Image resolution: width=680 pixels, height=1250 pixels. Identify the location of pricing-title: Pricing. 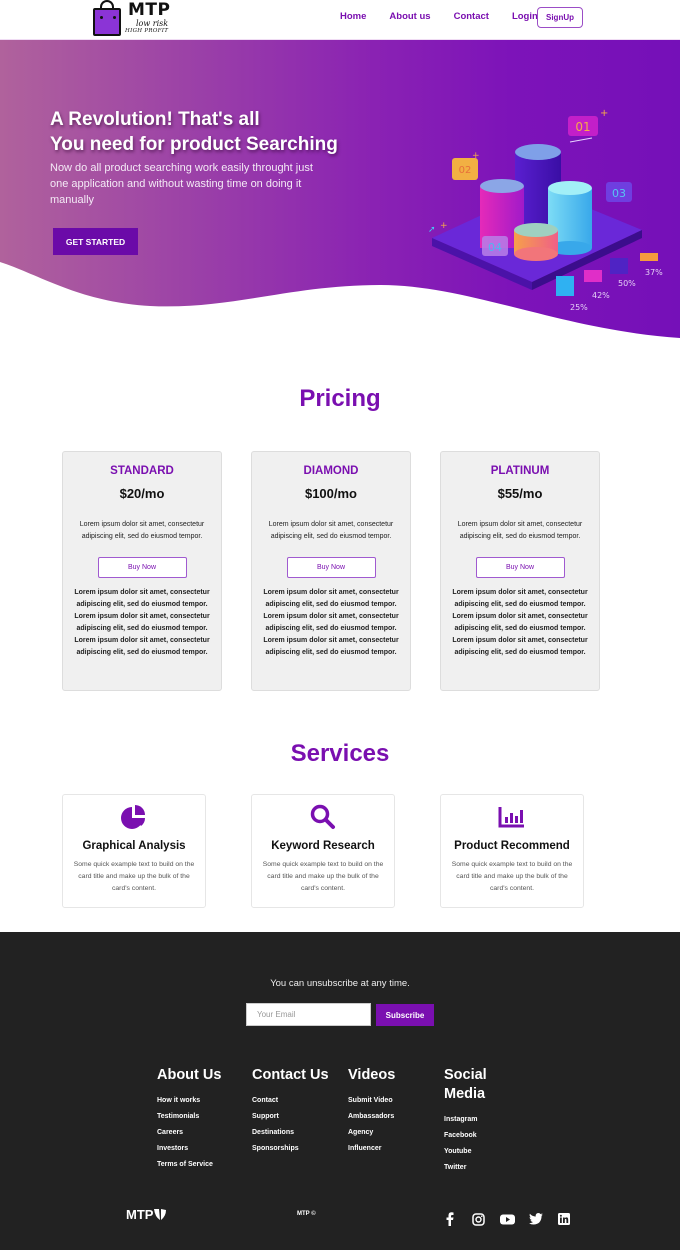
(340, 398).